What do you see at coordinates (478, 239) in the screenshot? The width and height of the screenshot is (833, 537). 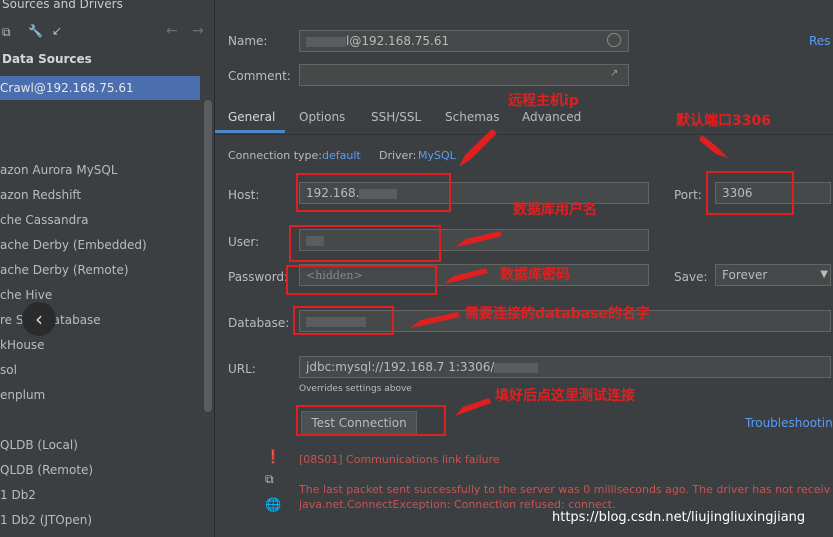 I see `arrow-to-user` at bounding box center [478, 239].